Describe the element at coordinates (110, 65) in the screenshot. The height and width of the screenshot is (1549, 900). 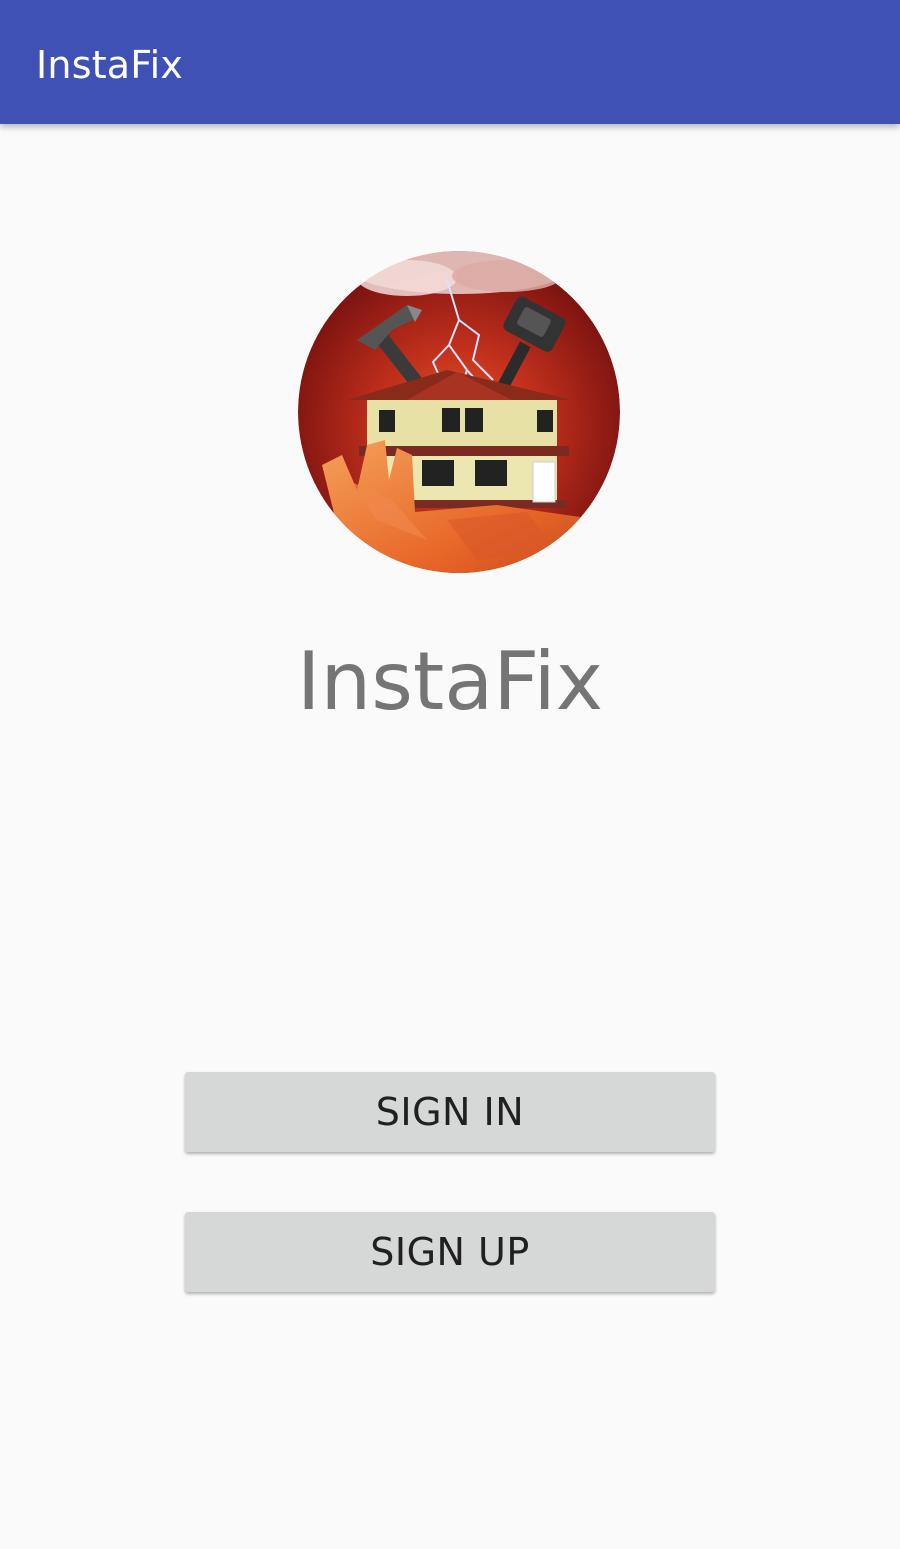
I see `app-bar-title: InstaFix` at that location.